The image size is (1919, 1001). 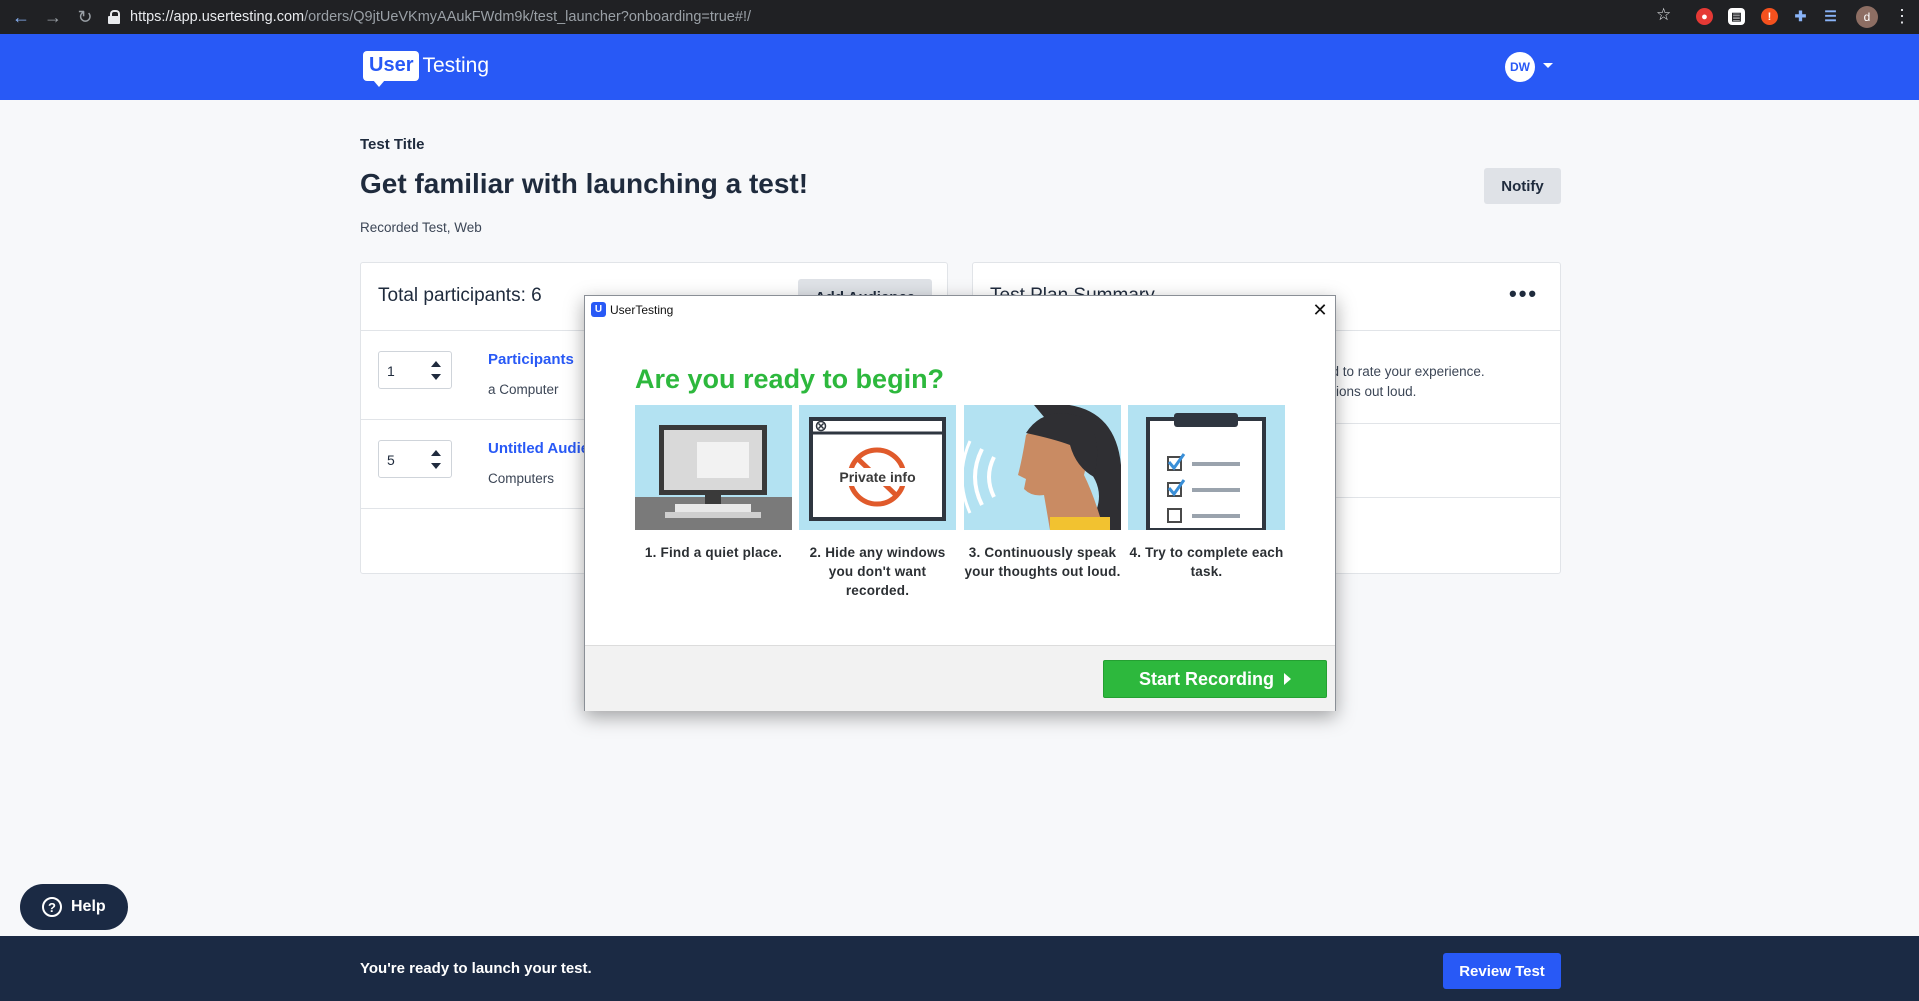 I want to click on stepper-value: 5, so click(x=391, y=460).